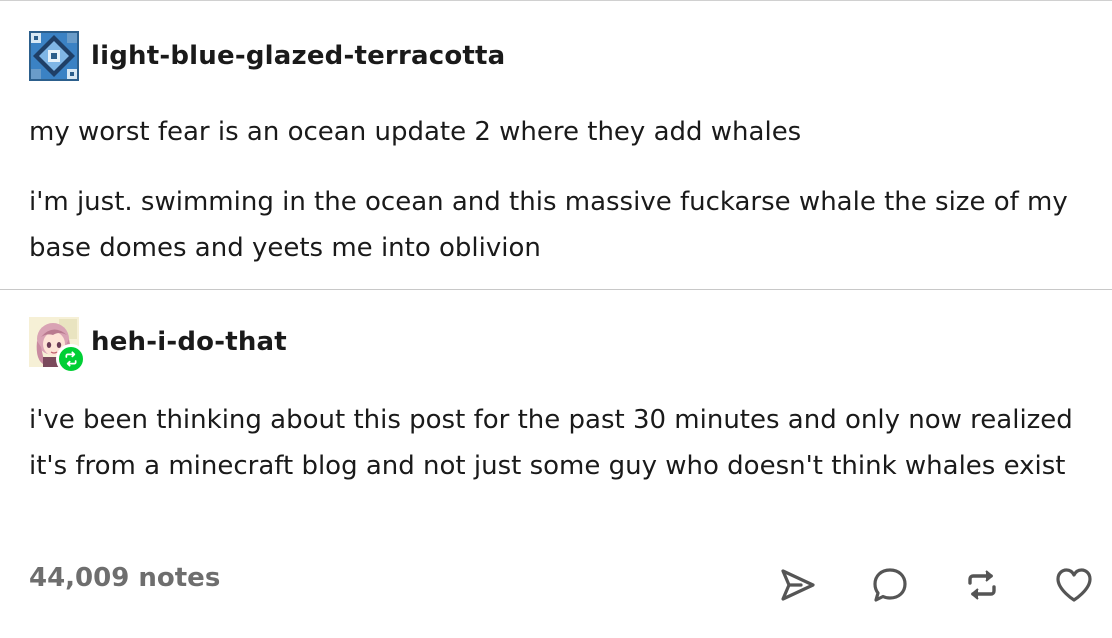  I want to click on post-author: heh-i-do-that, so click(158, 345).